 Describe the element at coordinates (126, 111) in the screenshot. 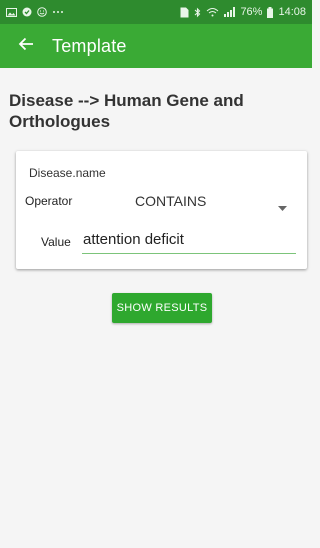

I see `page-title: Disease --> Human Gene and Orthologues` at that location.